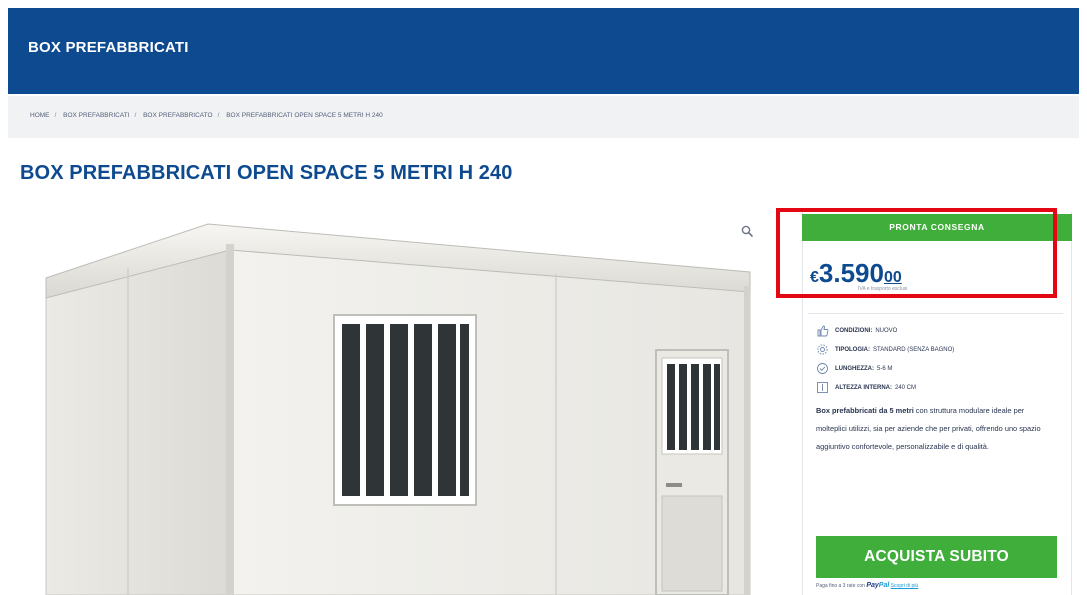  Describe the element at coordinates (822, 349) in the screenshot. I see `gear-icon` at that location.